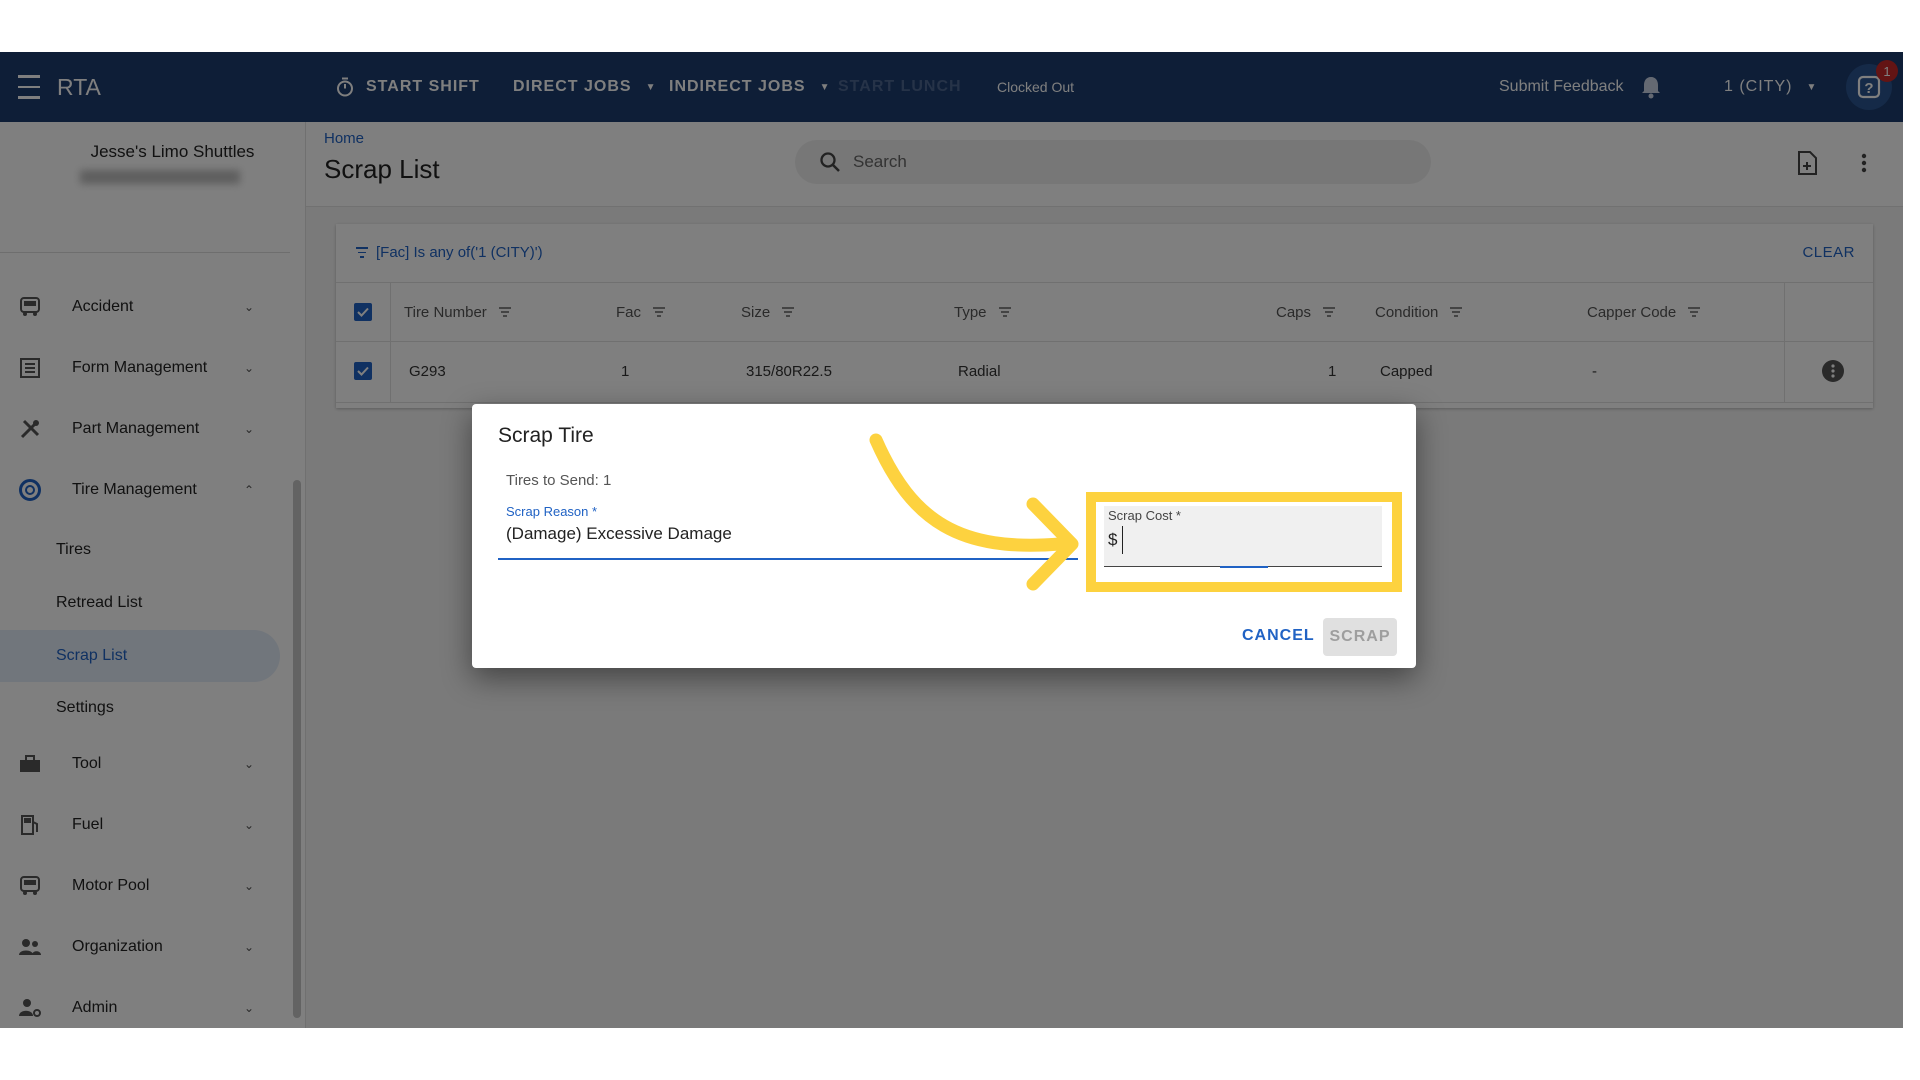 This screenshot has width=1920, height=1080. What do you see at coordinates (1249, 540) in the screenshot?
I see `scrap-cost-input` at bounding box center [1249, 540].